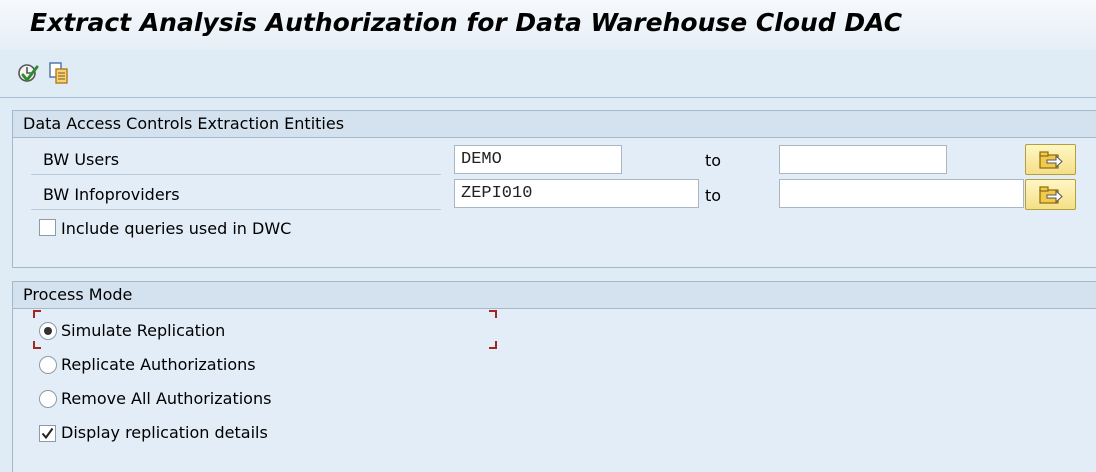 This screenshot has height=472, width=1096. I want to click on bw-users-to-input, so click(863, 159).